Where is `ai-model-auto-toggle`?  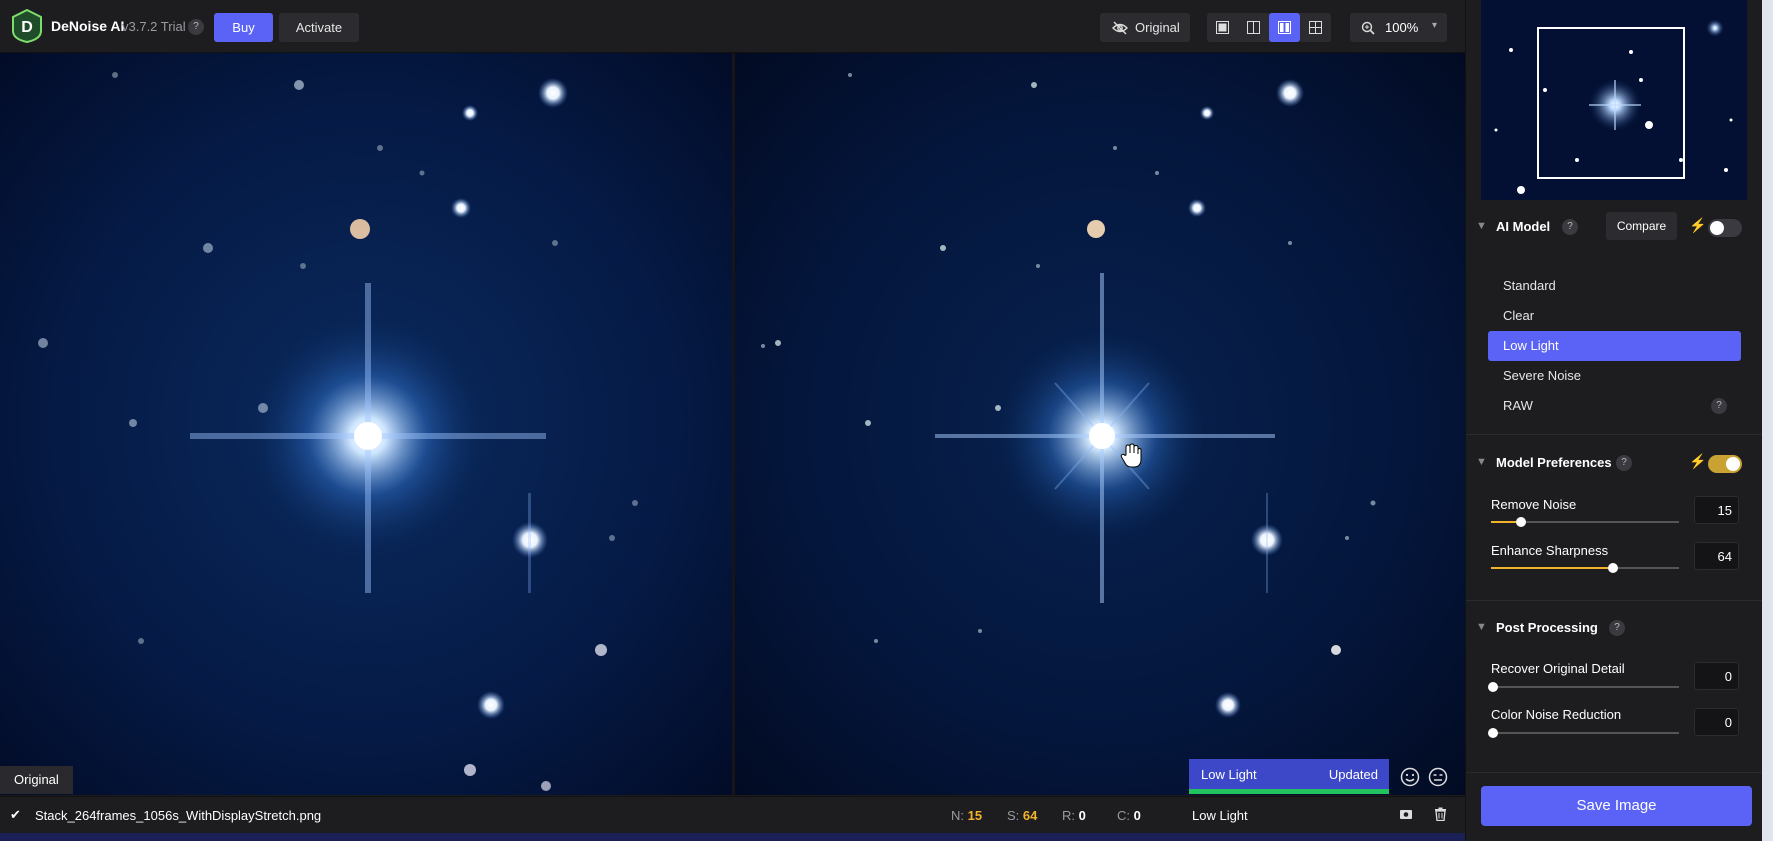 ai-model-auto-toggle is located at coordinates (1725, 228).